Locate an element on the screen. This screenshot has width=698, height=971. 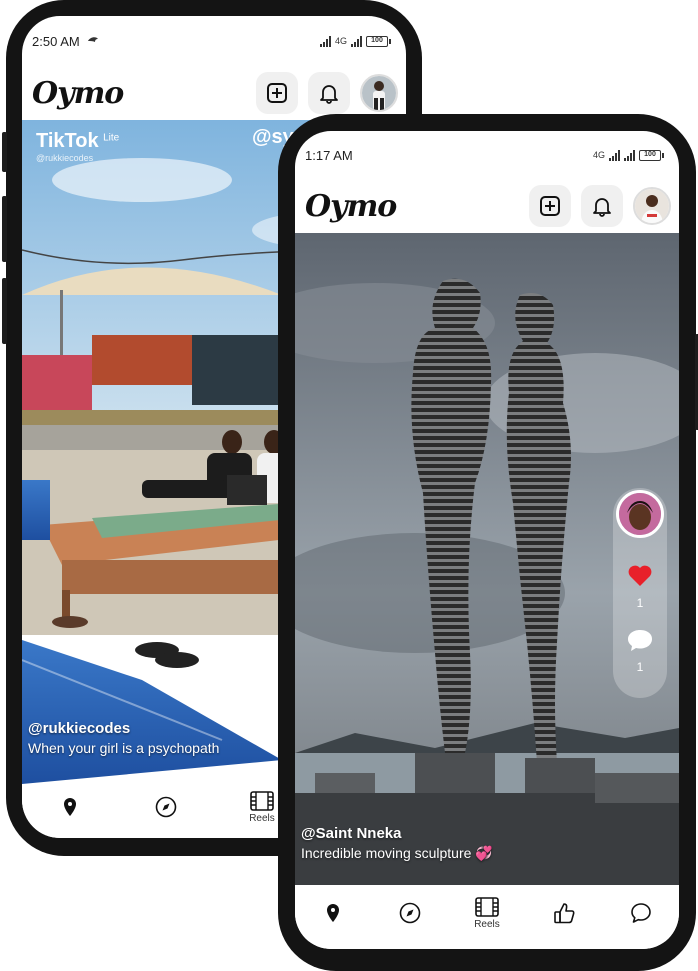
bottom-nav: Reels is located at coordinates (487, 917).